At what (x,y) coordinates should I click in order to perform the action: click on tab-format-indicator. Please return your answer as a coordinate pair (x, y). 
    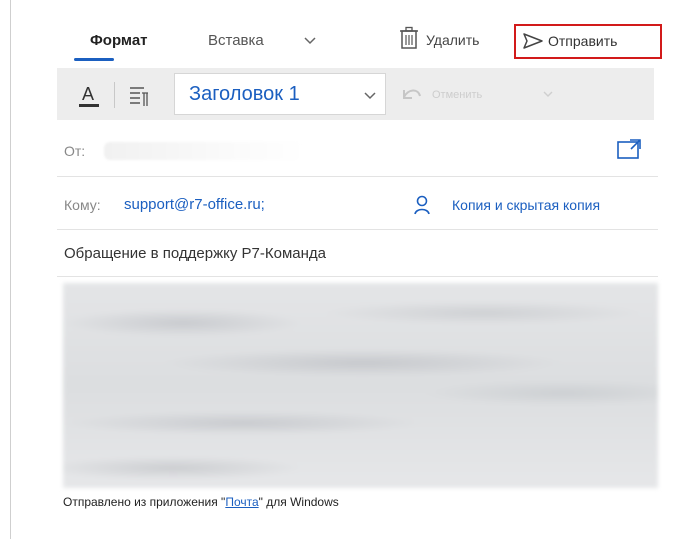
    Looking at the image, I should click on (94, 59).